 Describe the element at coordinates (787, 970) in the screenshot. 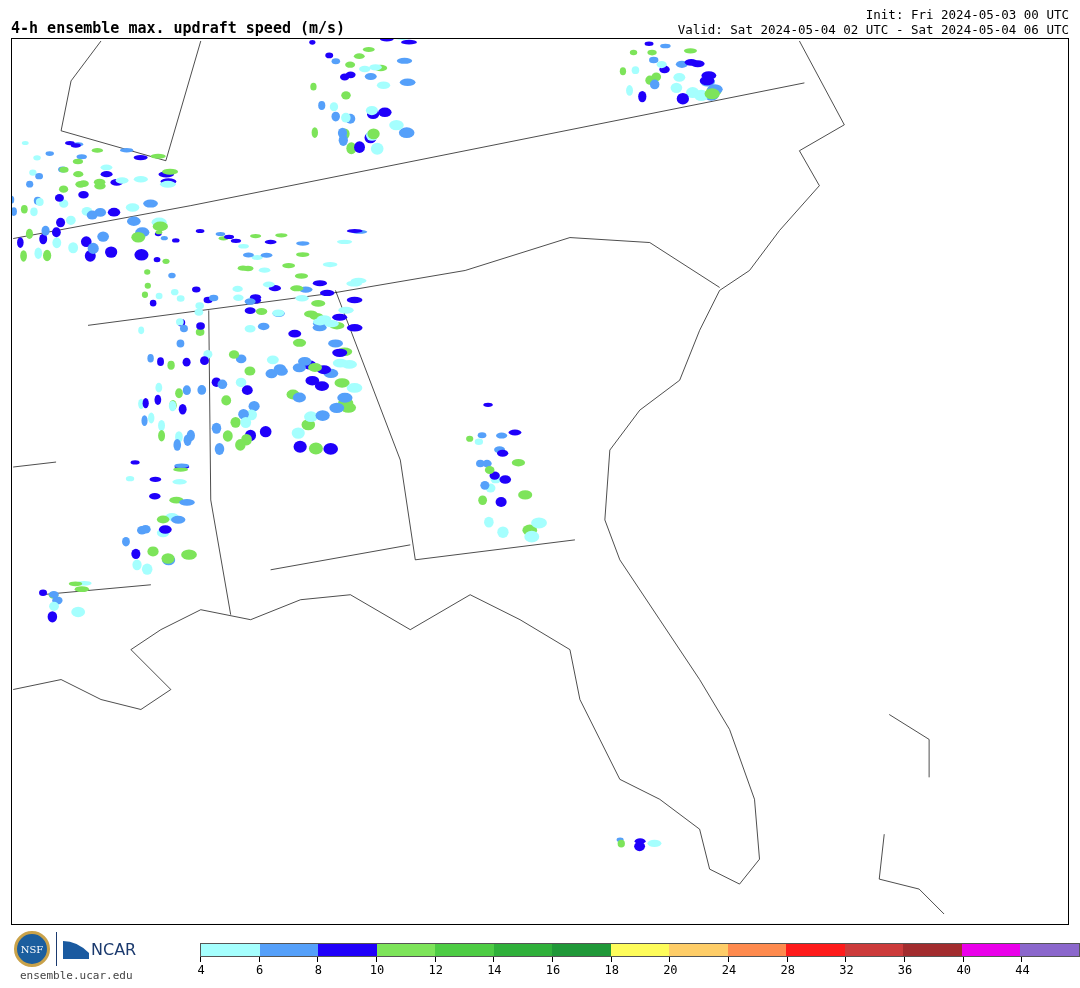

I see `tick-label: 28` at that location.